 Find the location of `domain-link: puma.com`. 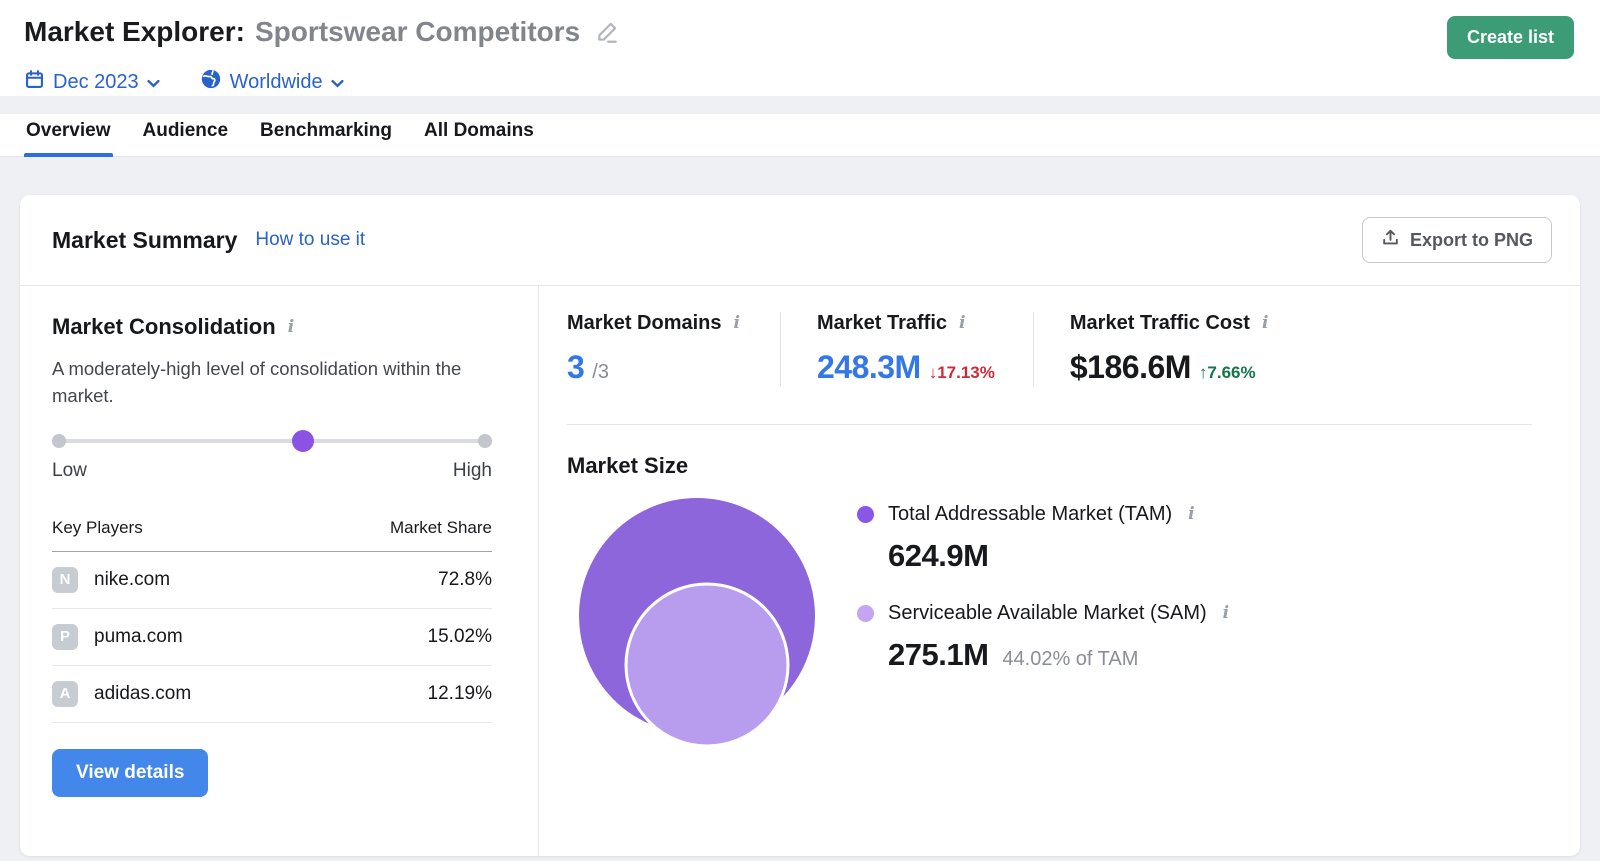

domain-link: puma.com is located at coordinates (138, 637).